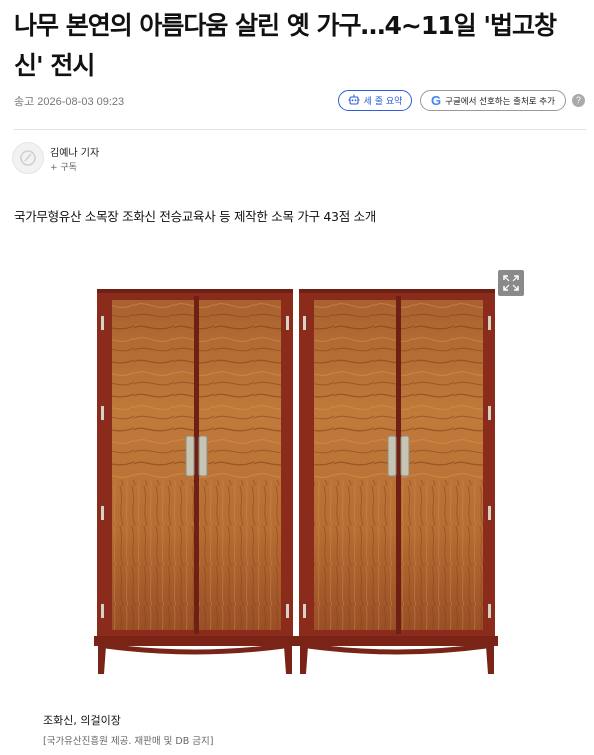  What do you see at coordinates (162, 159) in the screenshot?
I see `author-block: 김예나 기자 + 구독` at bounding box center [162, 159].